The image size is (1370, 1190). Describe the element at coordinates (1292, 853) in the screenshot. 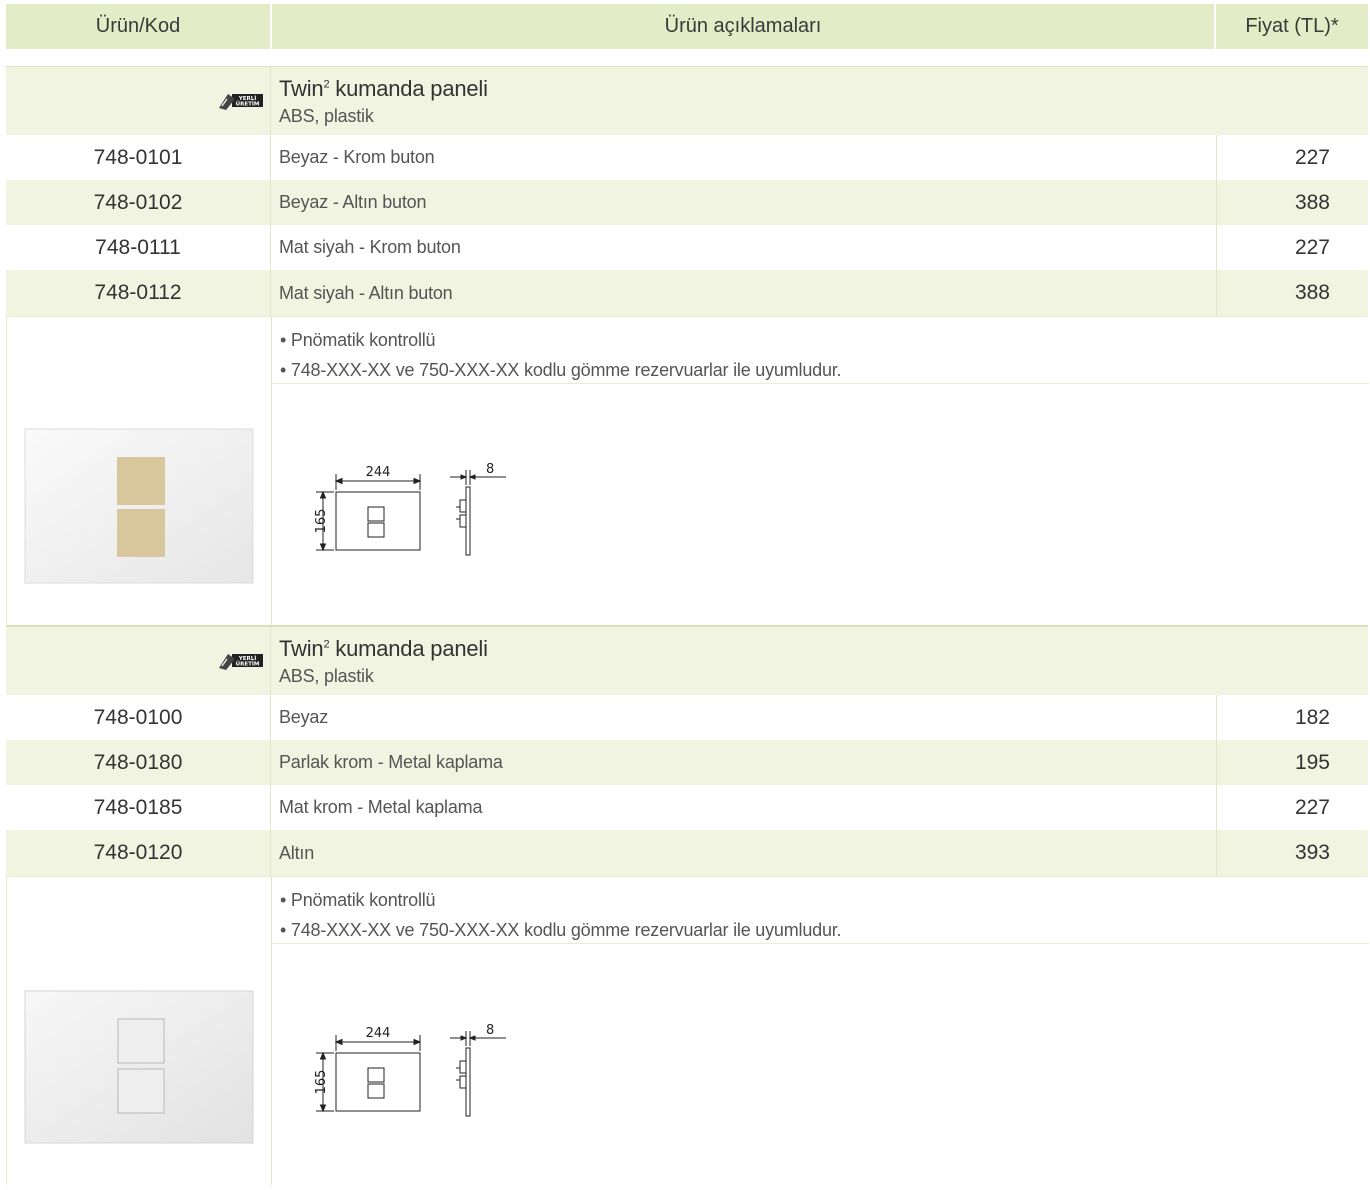

I see `product-price: 393` at that location.